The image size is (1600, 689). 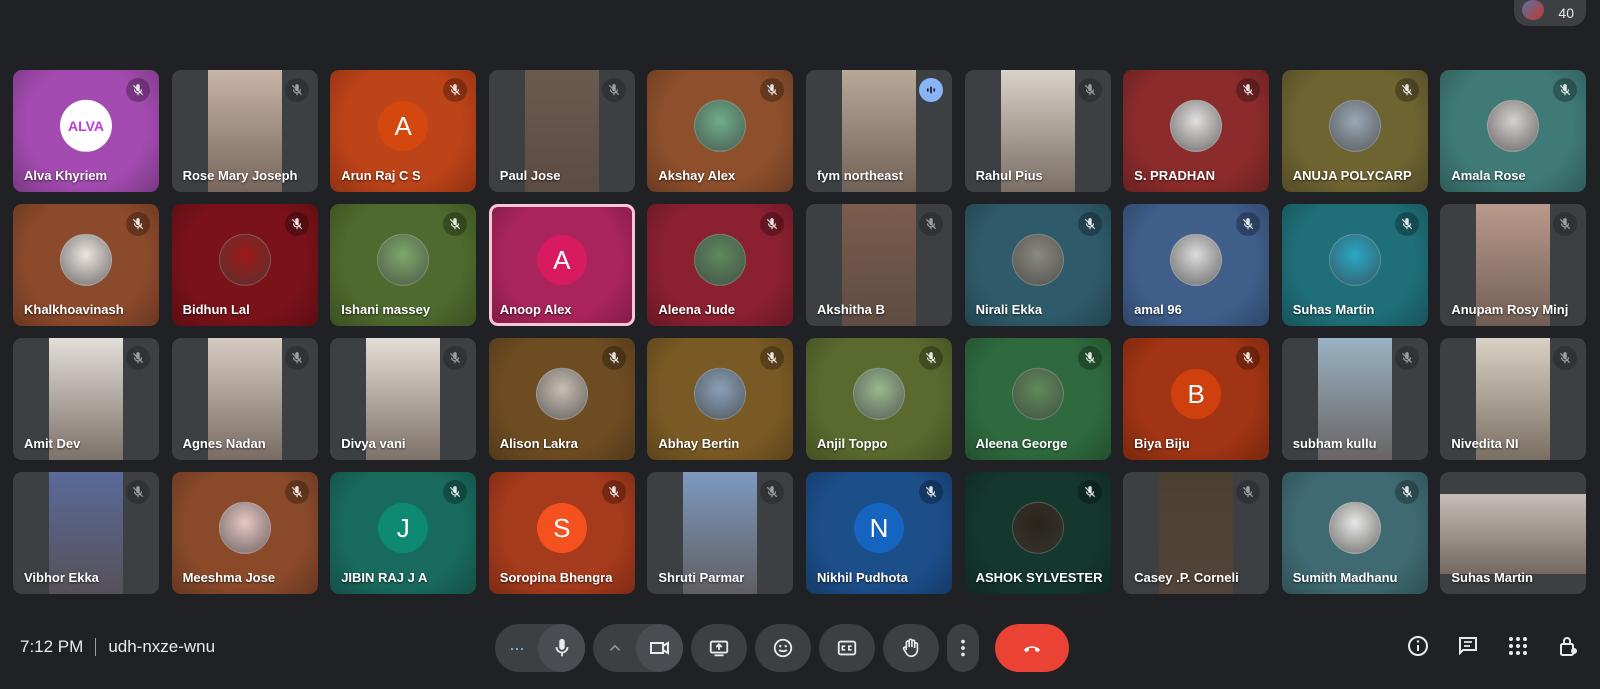 I want to click on participant-tile: Bidhun Lal, so click(x=244, y=265).